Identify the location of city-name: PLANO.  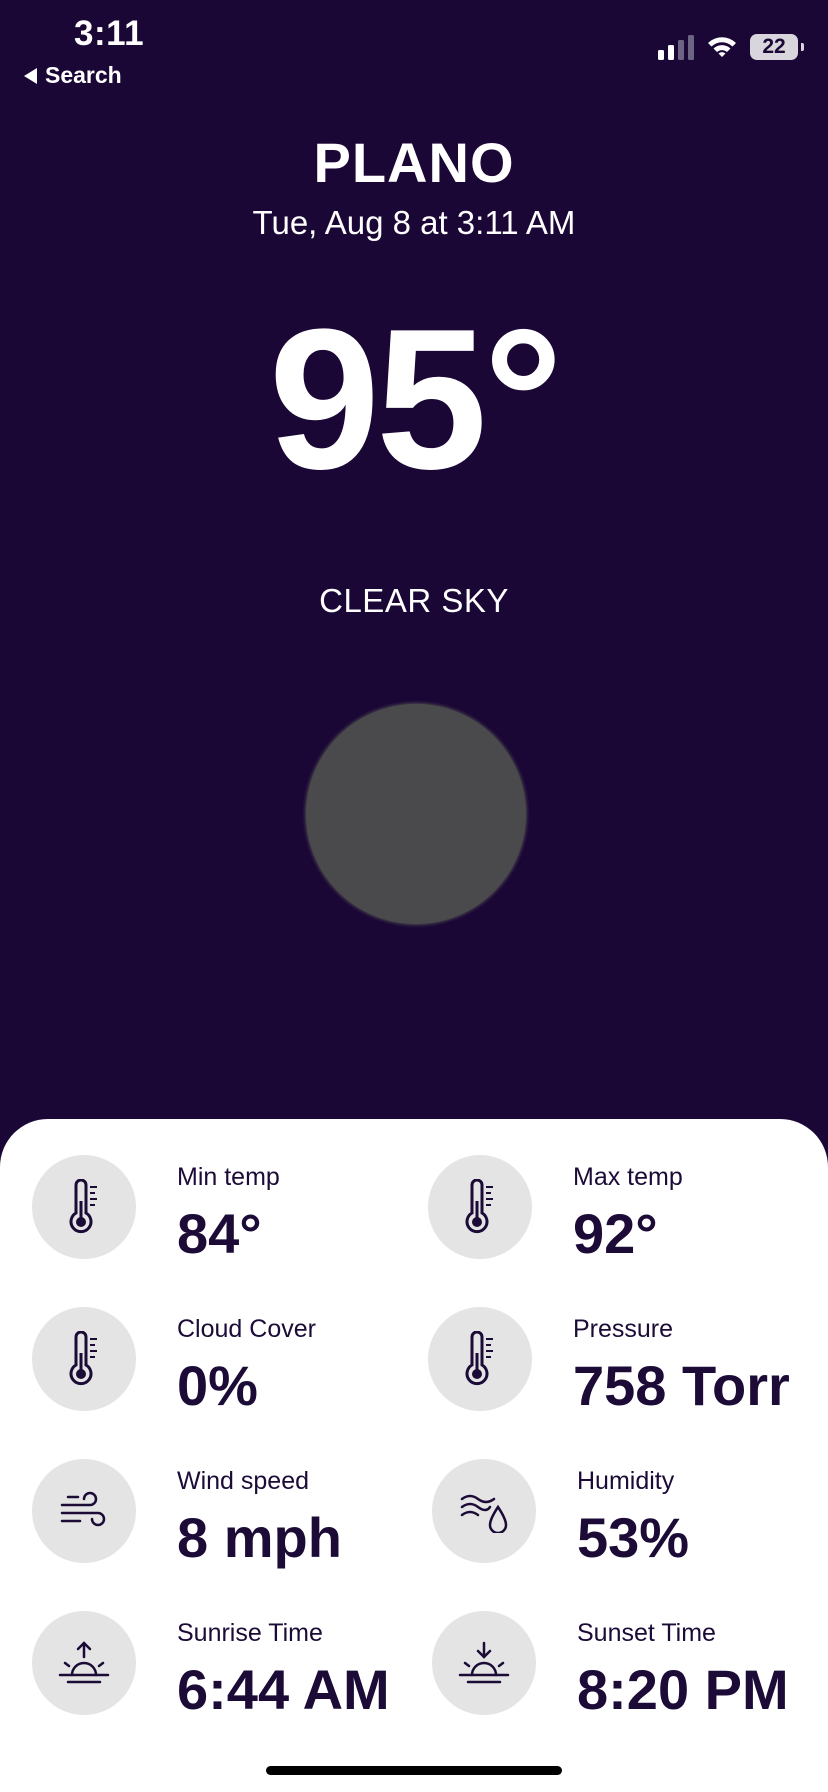
(414, 162).